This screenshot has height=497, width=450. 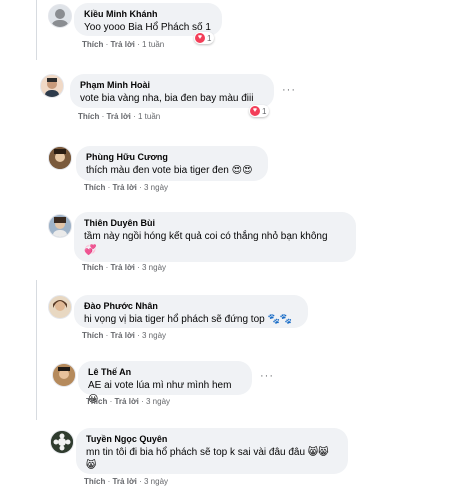 What do you see at coordinates (280, 319) in the screenshot?
I see `paw-prints-emoji-icon: 🐾🐾` at bounding box center [280, 319].